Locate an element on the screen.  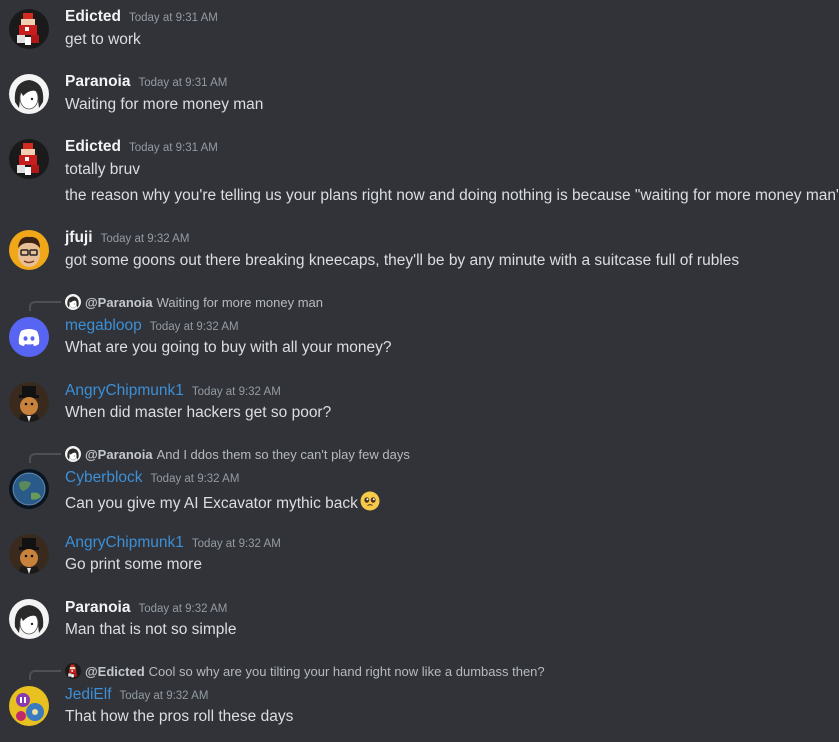
message-header: jfuji Today at 9:32 AM is located at coordinates (127, 238).